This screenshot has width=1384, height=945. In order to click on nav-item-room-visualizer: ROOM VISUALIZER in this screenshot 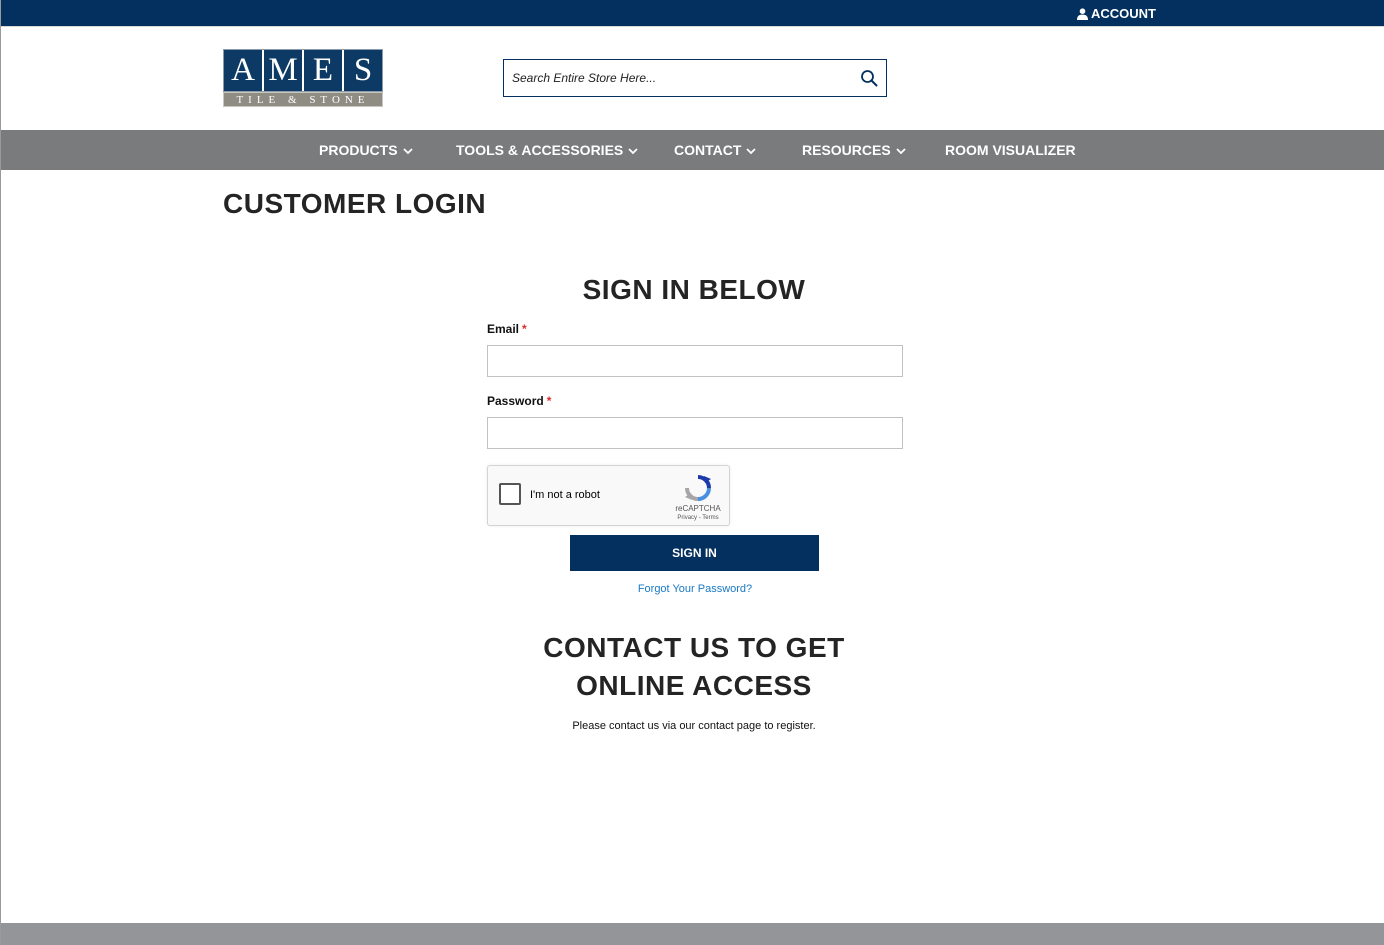, I will do `click(1010, 150)`.